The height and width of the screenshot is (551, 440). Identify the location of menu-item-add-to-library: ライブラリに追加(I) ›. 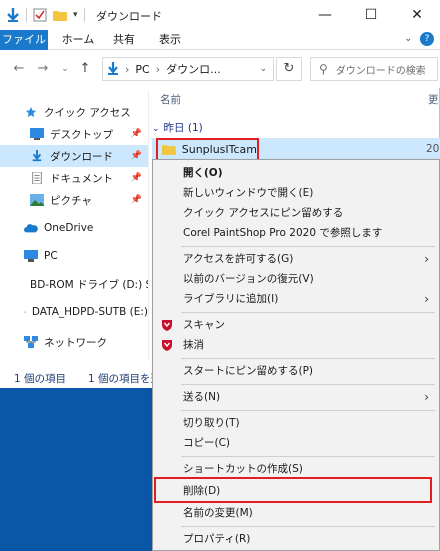
(296, 299).